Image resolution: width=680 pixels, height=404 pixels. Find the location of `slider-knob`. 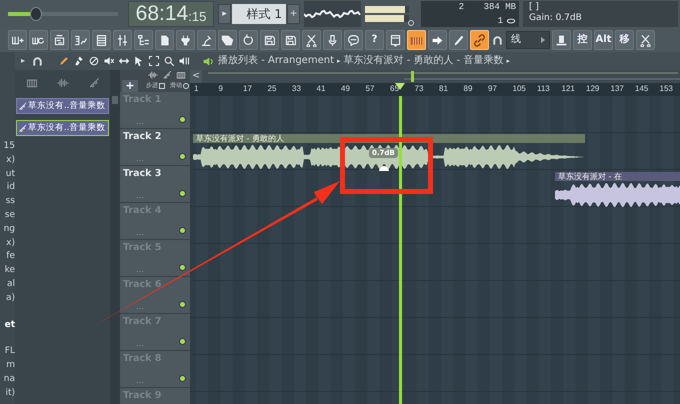

slider-knob is located at coordinates (36, 14).